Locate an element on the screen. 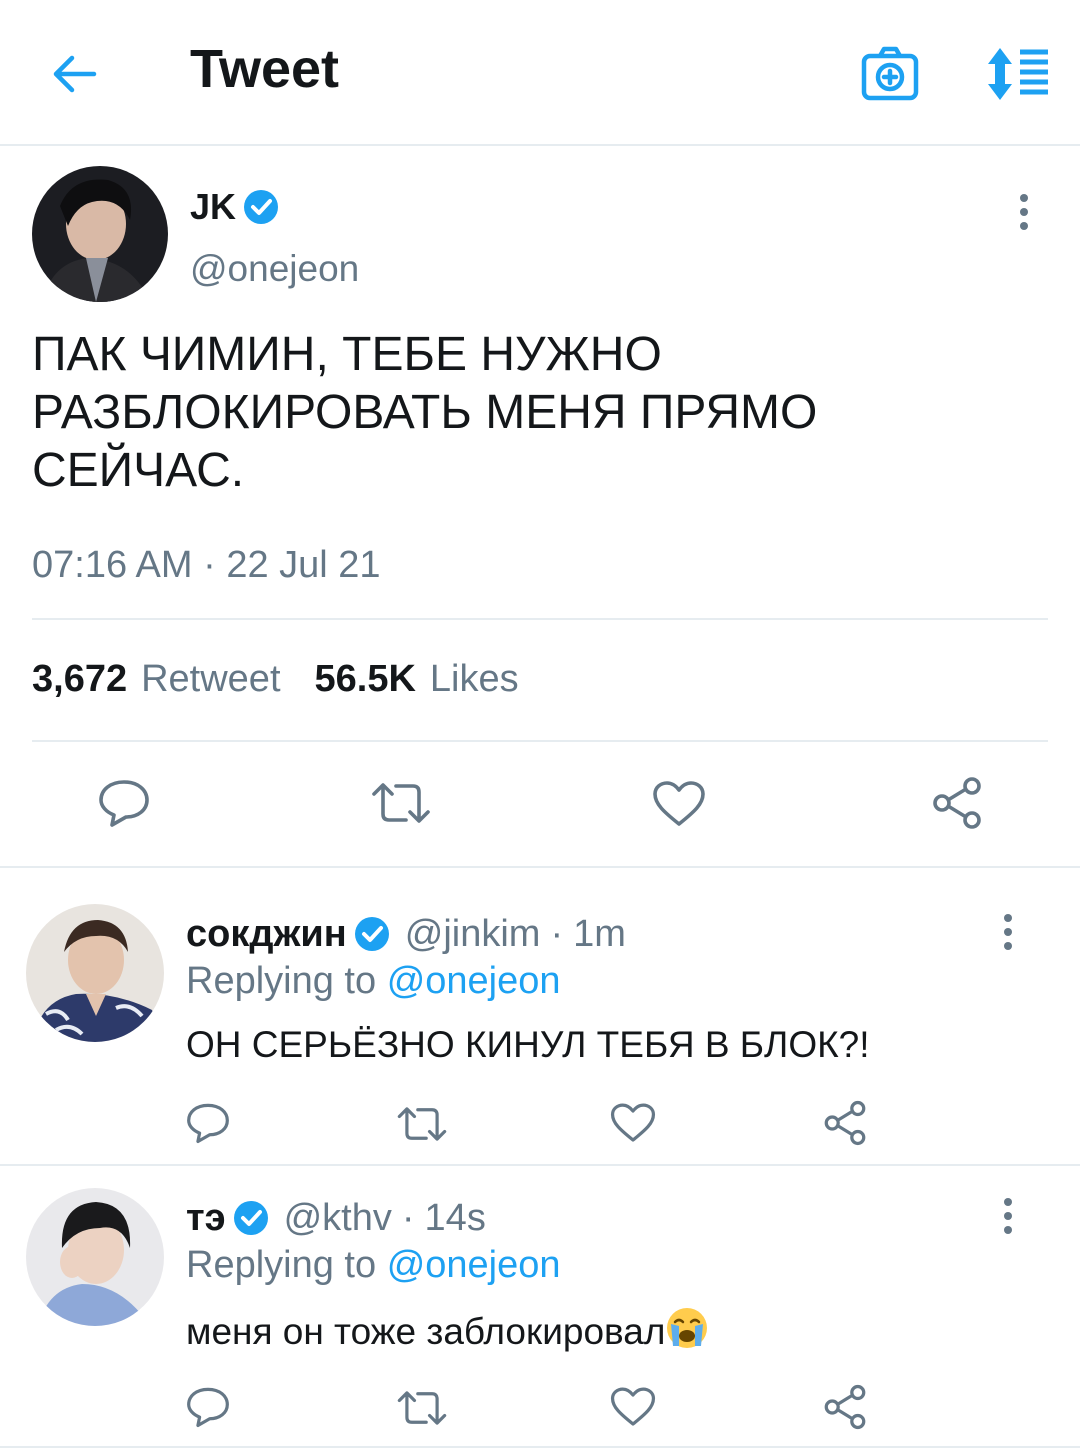 This screenshot has height=1450, width=1080. reply-header: тэ @kthv · 14s is located at coordinates (336, 1218).